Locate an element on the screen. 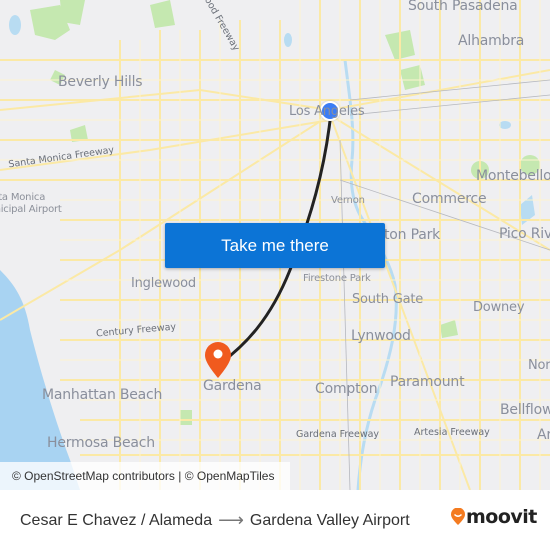 This screenshot has width=550, height=550. take-me-there-button: Take me there is located at coordinates (275, 245).